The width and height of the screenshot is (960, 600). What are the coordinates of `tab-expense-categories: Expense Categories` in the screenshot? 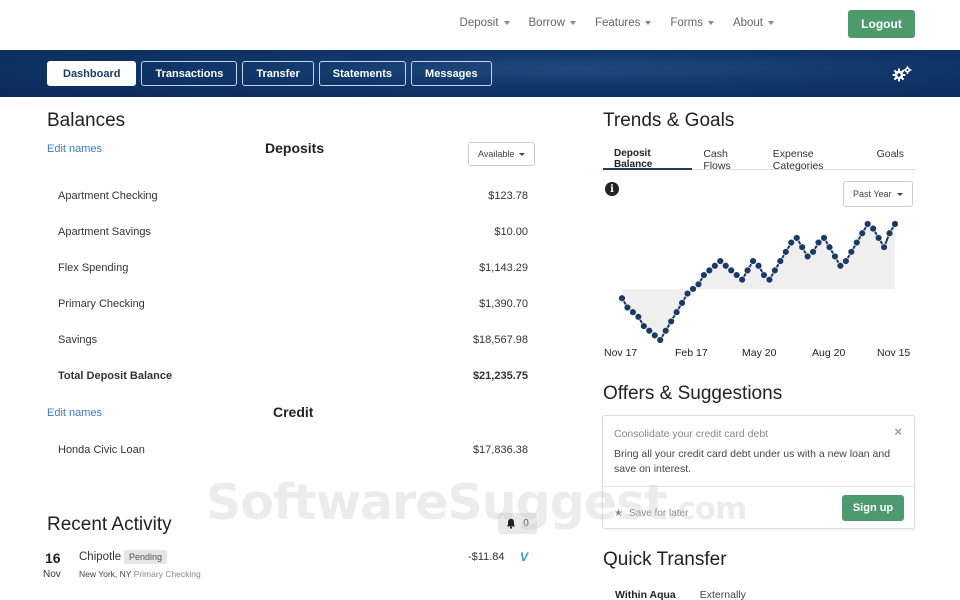 It's located at (814, 156).